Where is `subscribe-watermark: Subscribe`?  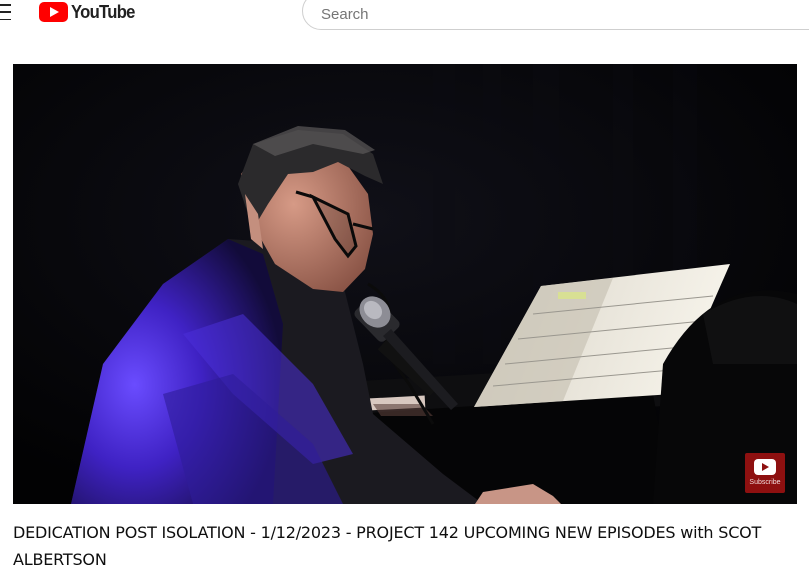 subscribe-watermark: Subscribe is located at coordinates (765, 473).